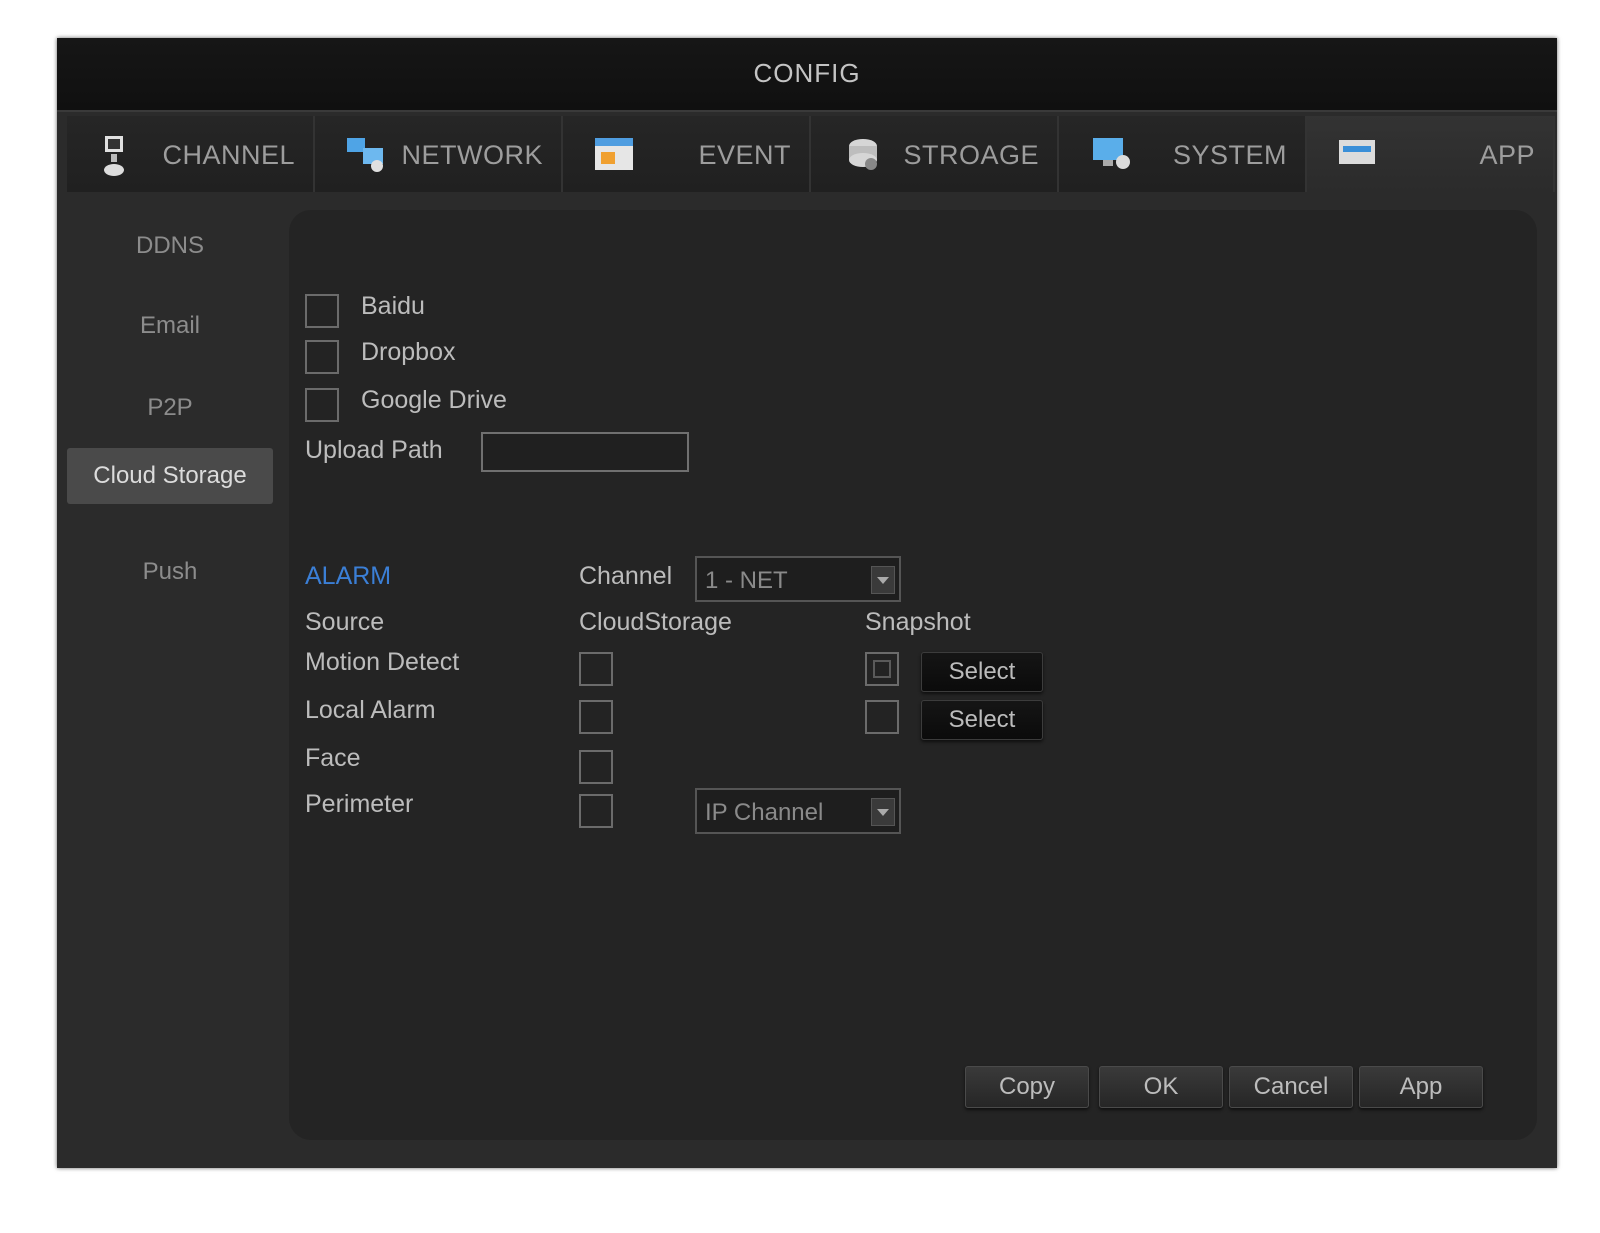 The height and width of the screenshot is (1233, 1600). What do you see at coordinates (359, 804) in the screenshot?
I see `perimeter-label: Perimeter` at bounding box center [359, 804].